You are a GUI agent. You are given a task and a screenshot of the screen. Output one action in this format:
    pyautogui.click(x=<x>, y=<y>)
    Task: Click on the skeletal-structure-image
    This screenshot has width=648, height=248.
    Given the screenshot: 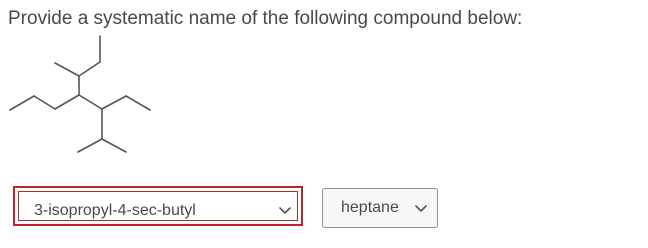 What is the action you would take?
    pyautogui.click(x=80, y=94)
    